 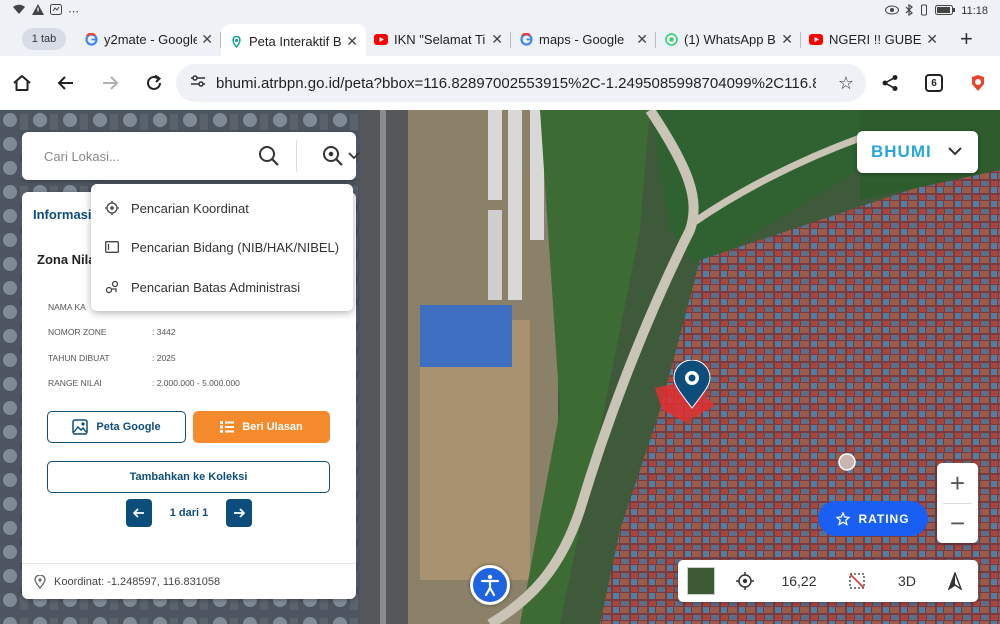 I want to click on home-button, so click(x=22, y=83).